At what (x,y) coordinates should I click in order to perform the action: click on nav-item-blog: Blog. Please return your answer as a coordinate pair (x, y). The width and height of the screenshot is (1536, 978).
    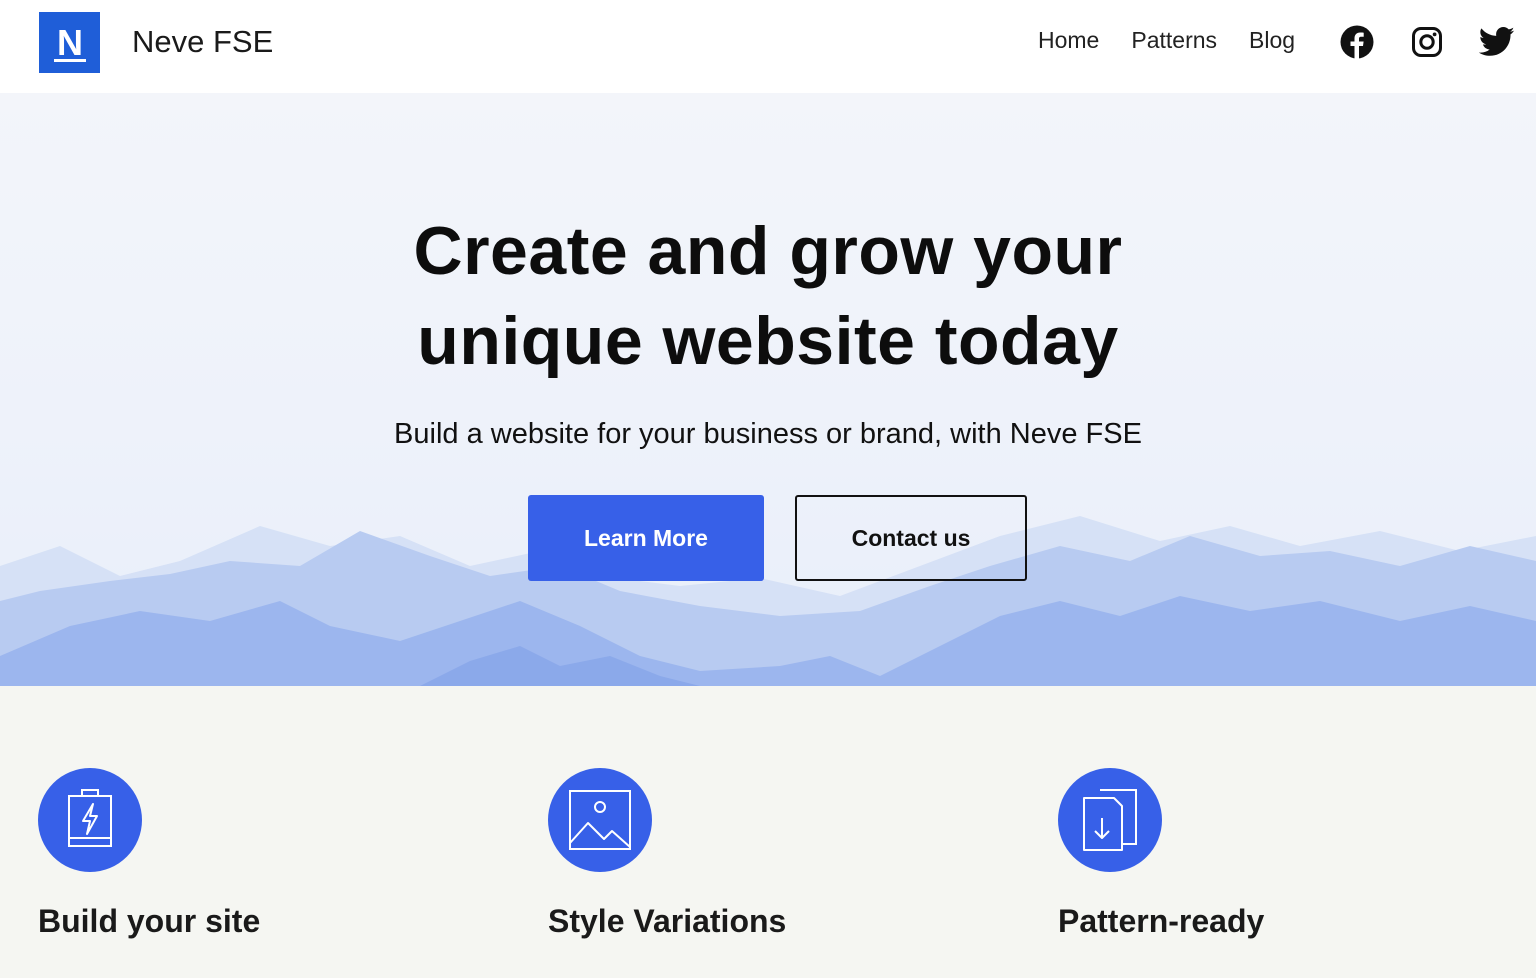
    Looking at the image, I should click on (1272, 40).